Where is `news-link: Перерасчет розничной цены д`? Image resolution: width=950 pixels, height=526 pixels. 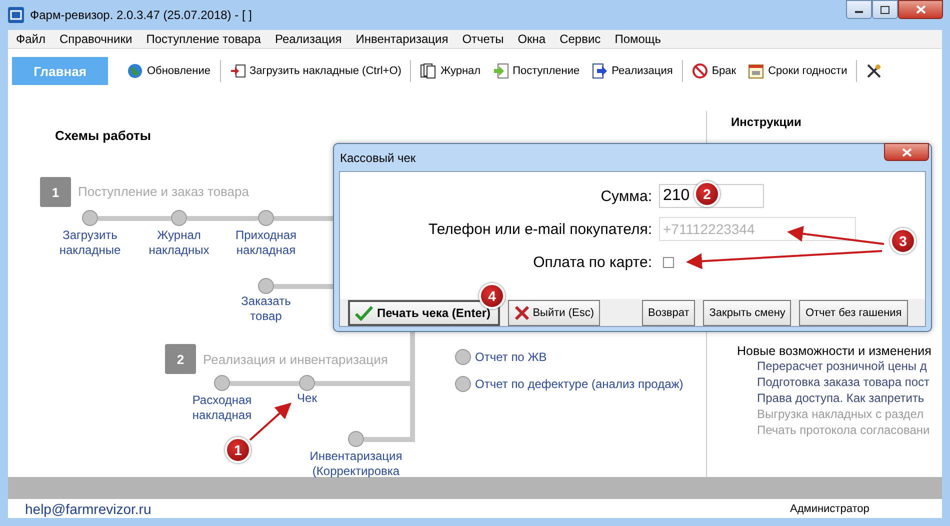 news-link: Перерасчет розничной цены д is located at coordinates (849, 366).